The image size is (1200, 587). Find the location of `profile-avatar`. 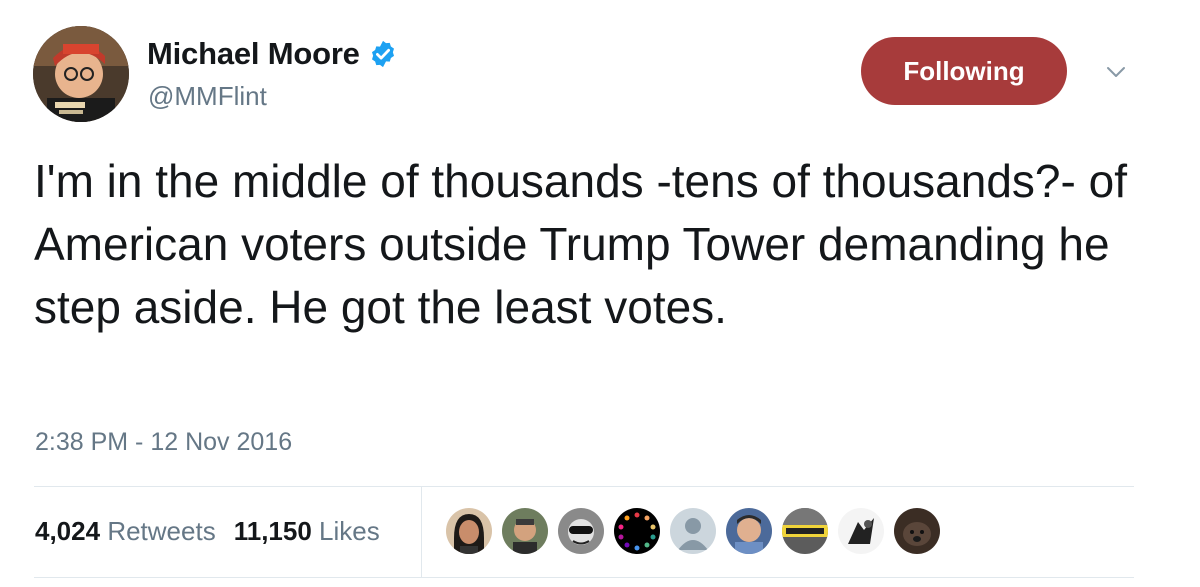

profile-avatar is located at coordinates (81, 74).